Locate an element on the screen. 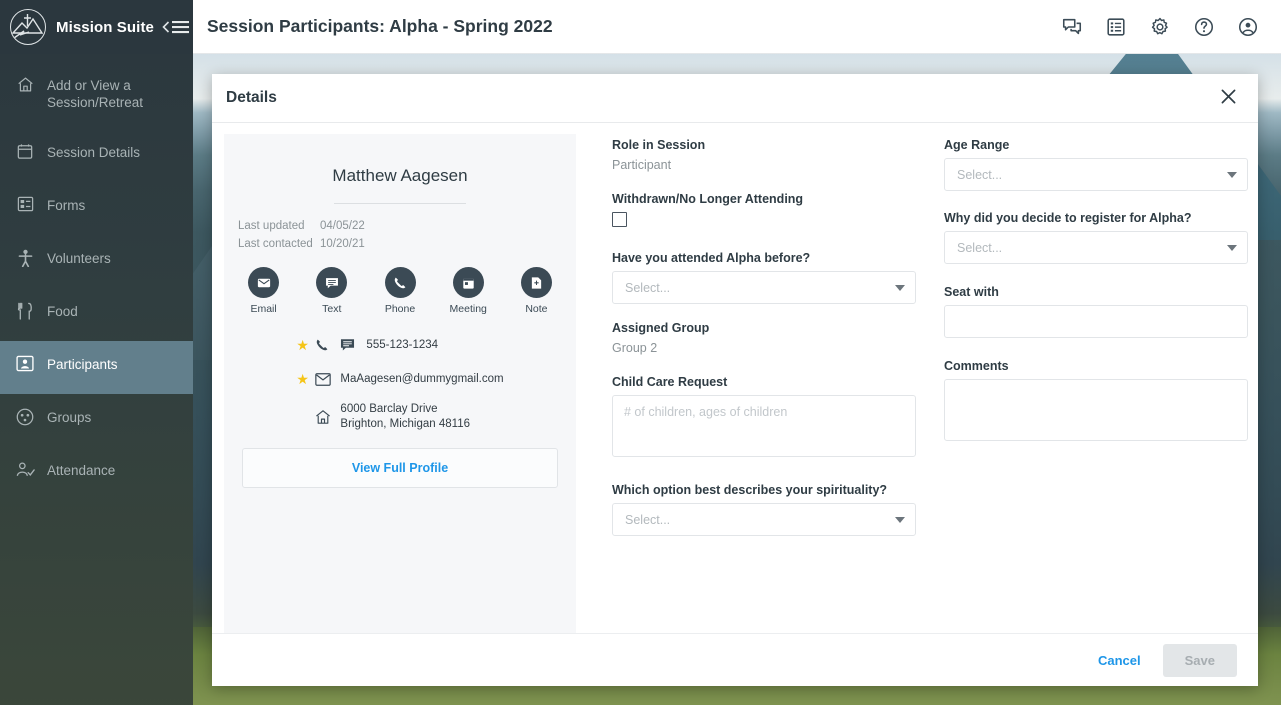 This screenshot has height=705, width=1281. sidebar-item-label: Session Details is located at coordinates (94, 152).